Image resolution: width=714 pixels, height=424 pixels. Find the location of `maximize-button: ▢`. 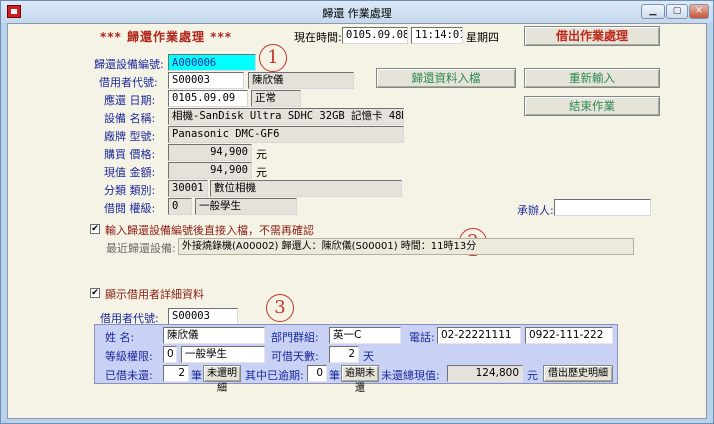

maximize-button: ▢ is located at coordinates (677, 11).